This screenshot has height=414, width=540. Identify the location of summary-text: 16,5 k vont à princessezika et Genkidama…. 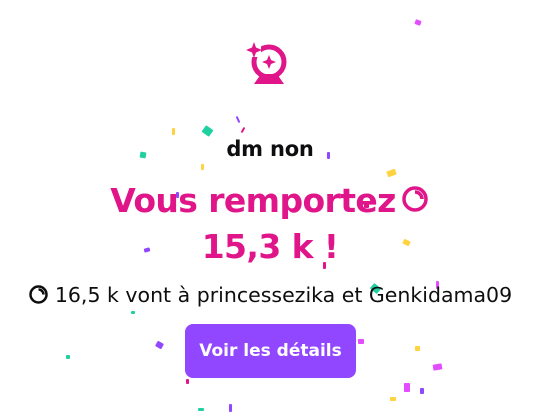
(283, 295).